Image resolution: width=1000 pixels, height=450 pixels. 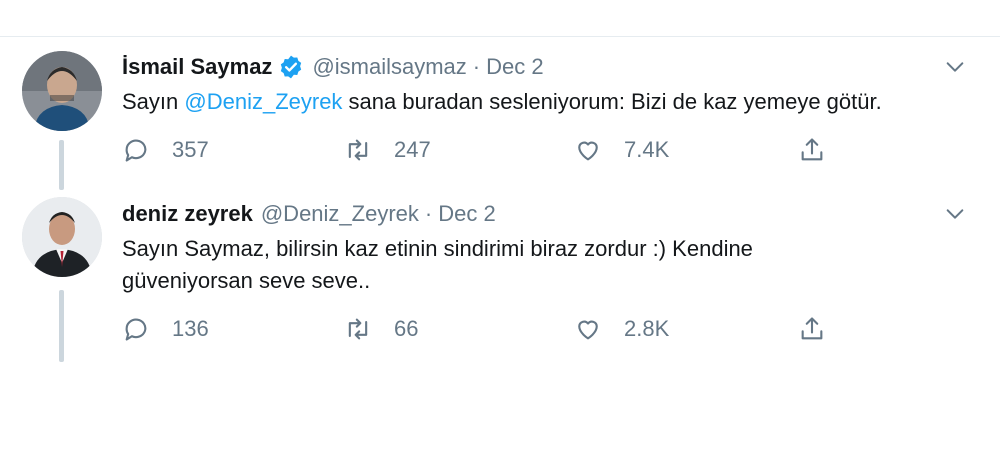 What do you see at coordinates (647, 328) in the screenshot?
I see `like-count: 2.8K` at bounding box center [647, 328].